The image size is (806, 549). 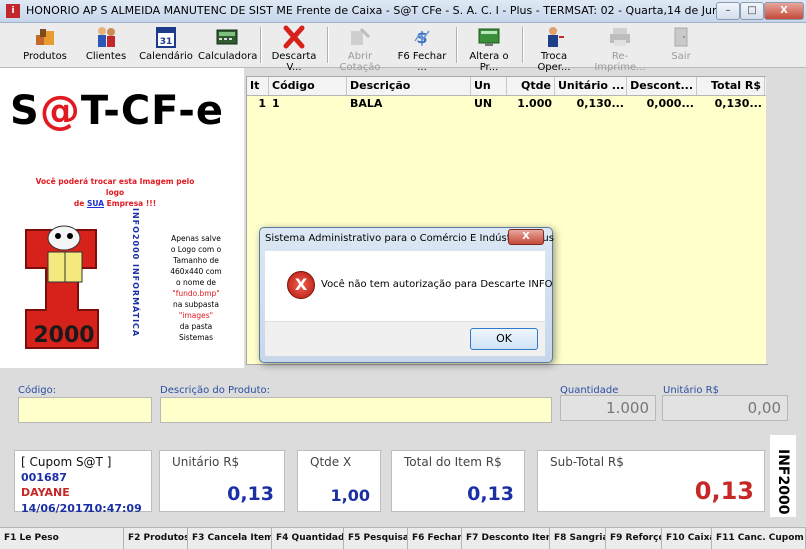 I want to click on descricao-label: Descrição do Produto:, so click(x=215, y=390).